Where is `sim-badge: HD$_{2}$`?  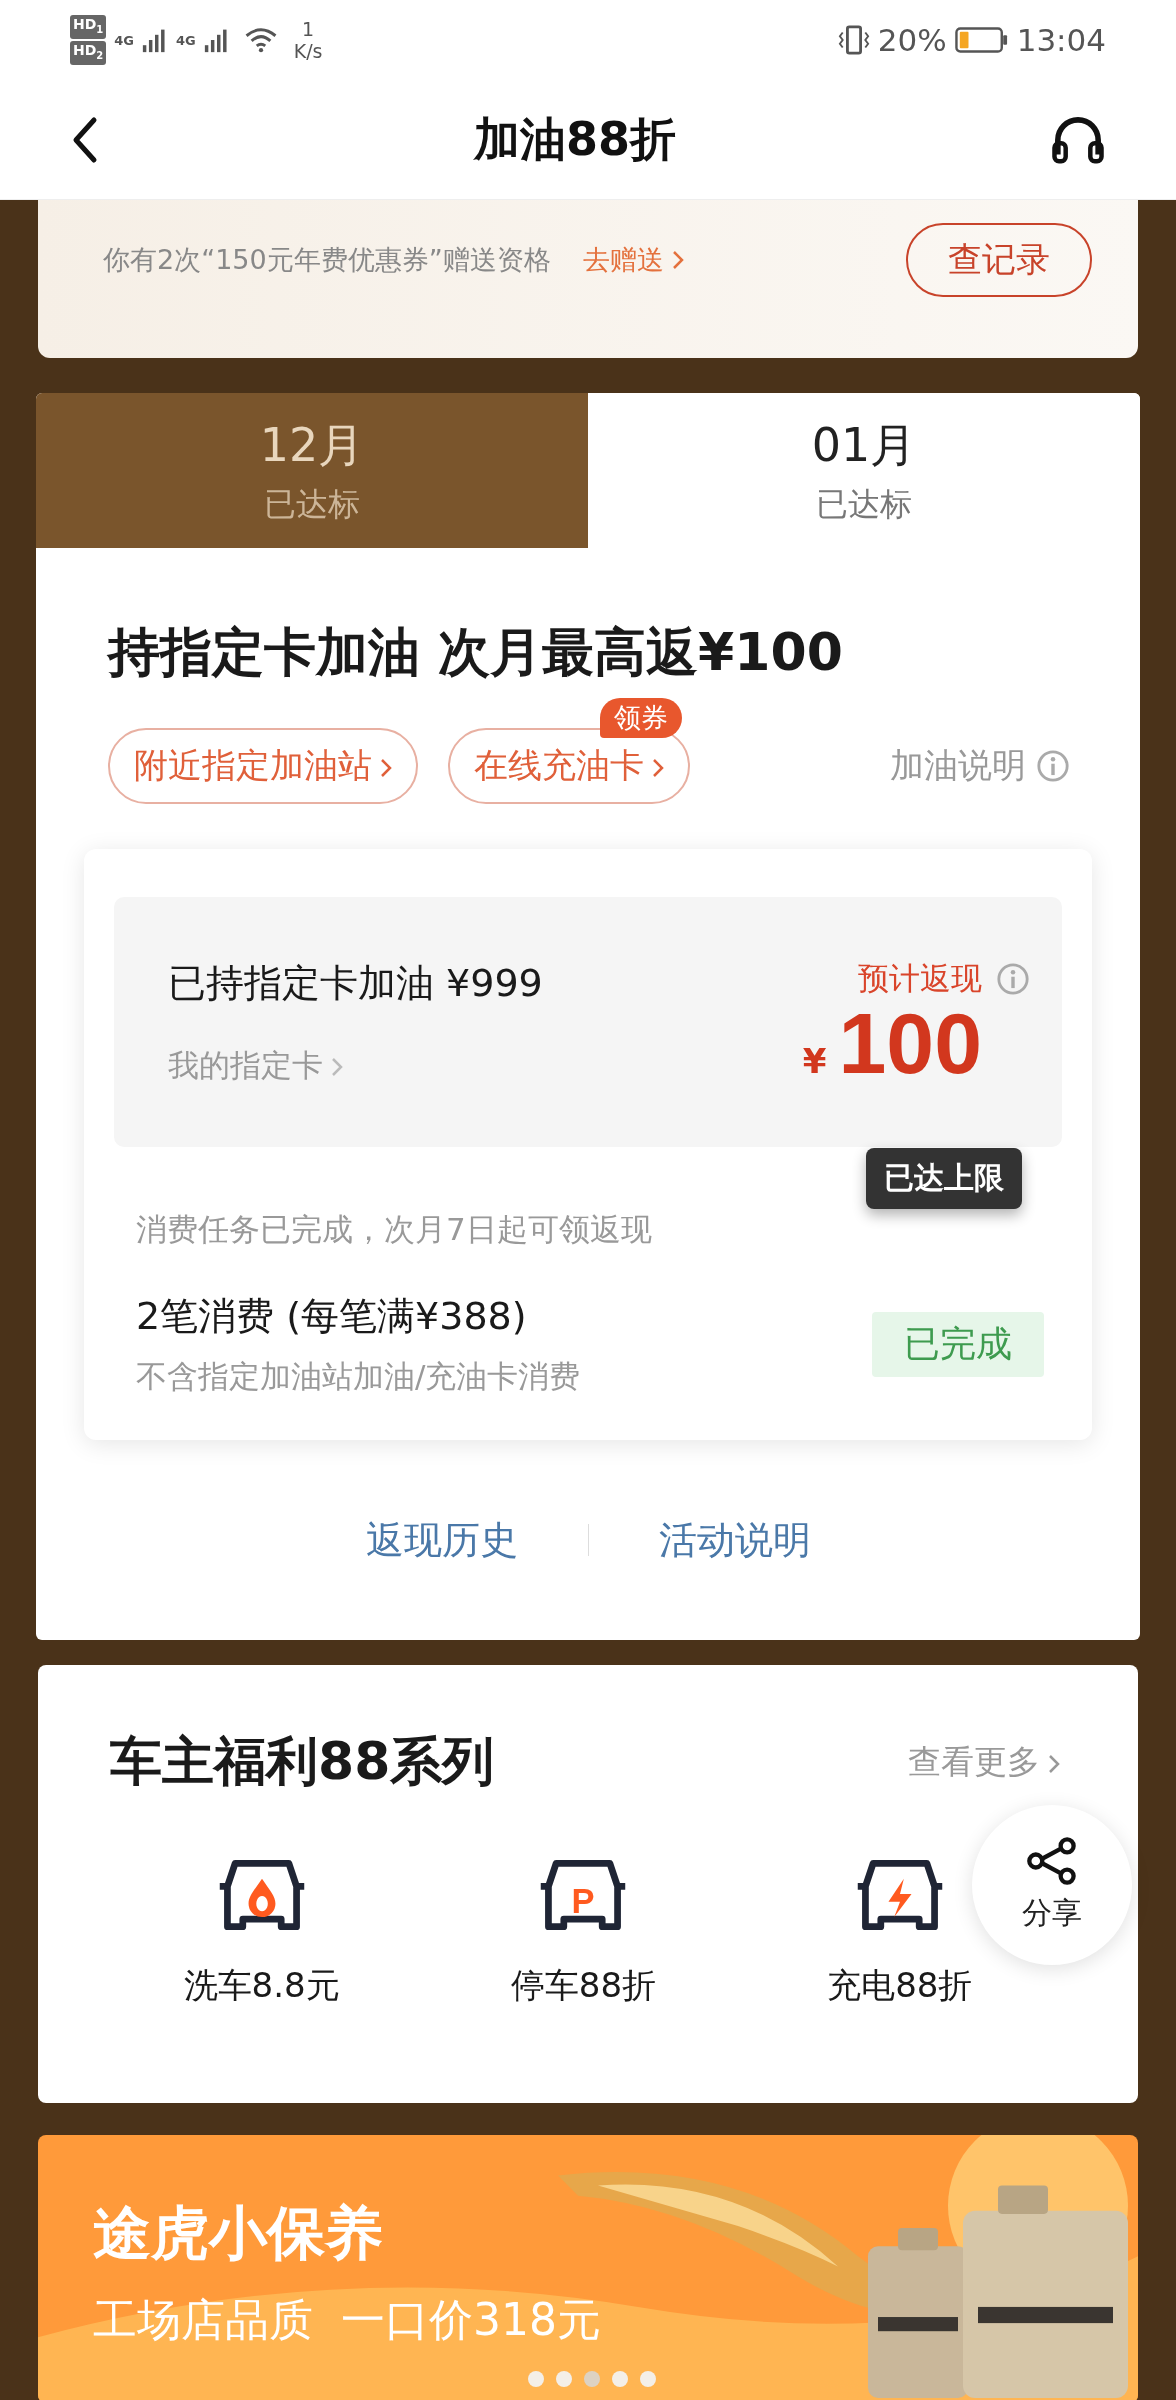 sim-badge: HD$_{2}$ is located at coordinates (88, 53).